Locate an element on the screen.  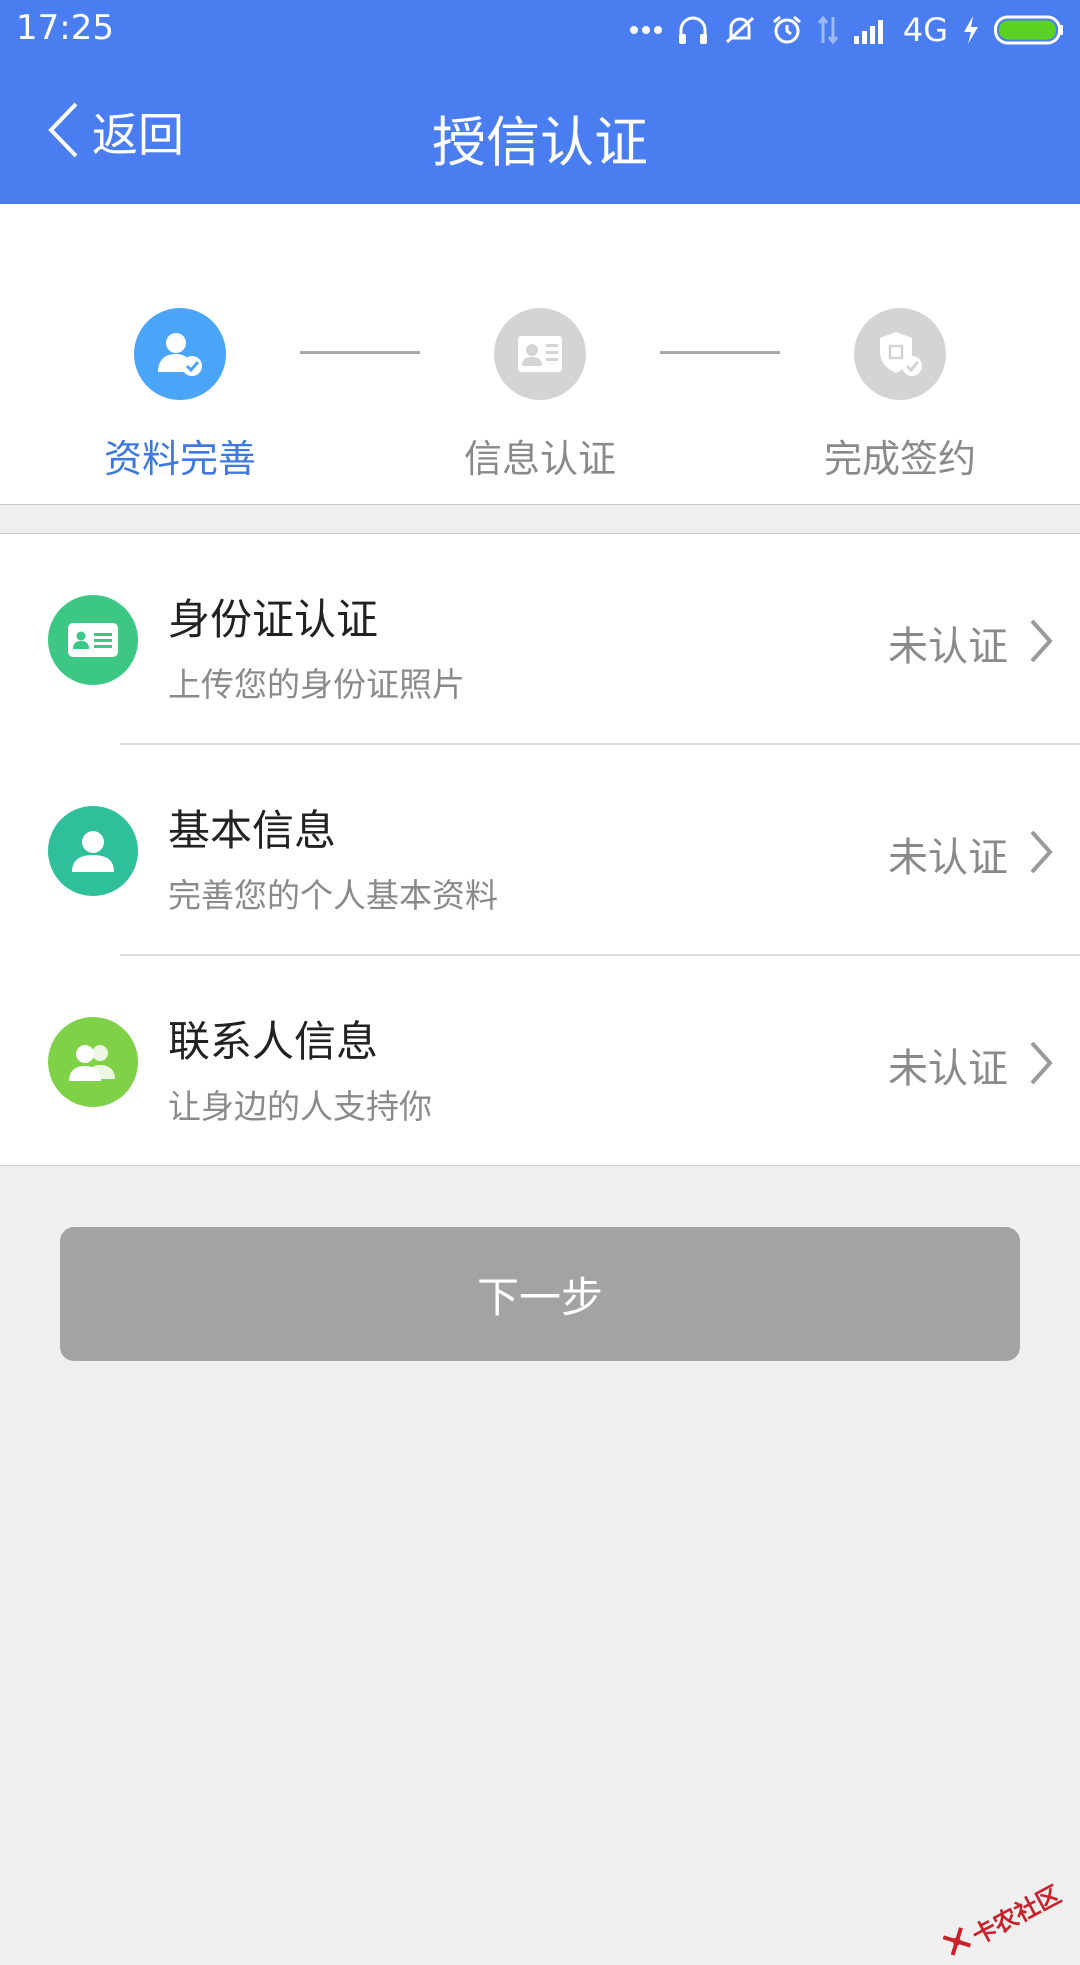
section-divider is located at coordinates (540, 519).